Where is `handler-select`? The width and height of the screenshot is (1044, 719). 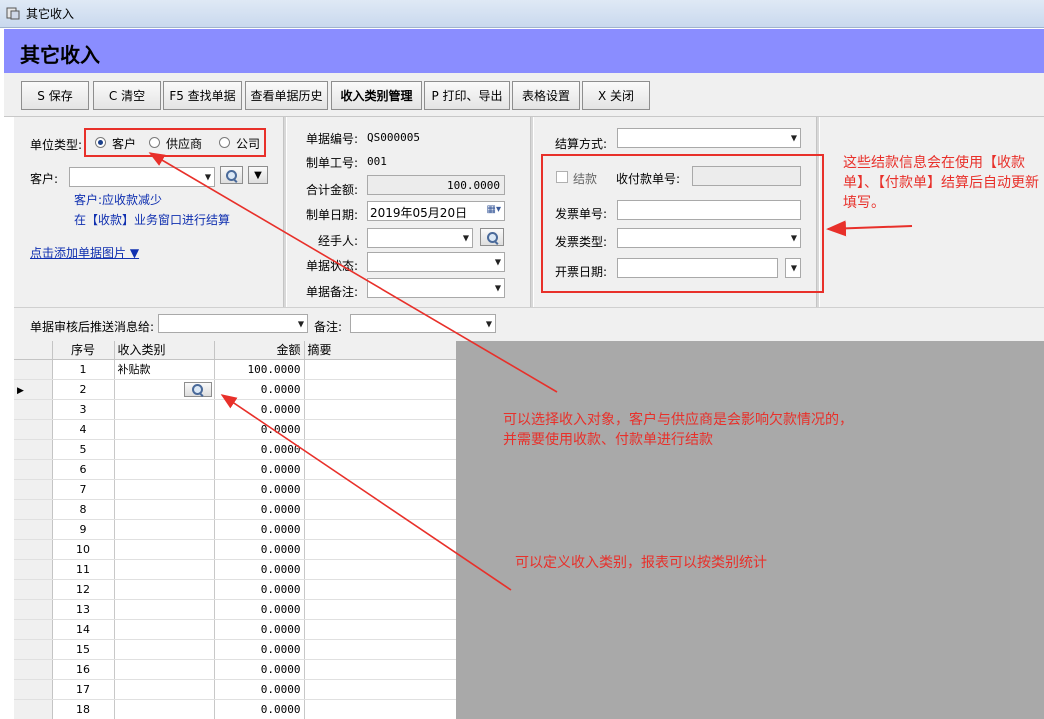 handler-select is located at coordinates (420, 238).